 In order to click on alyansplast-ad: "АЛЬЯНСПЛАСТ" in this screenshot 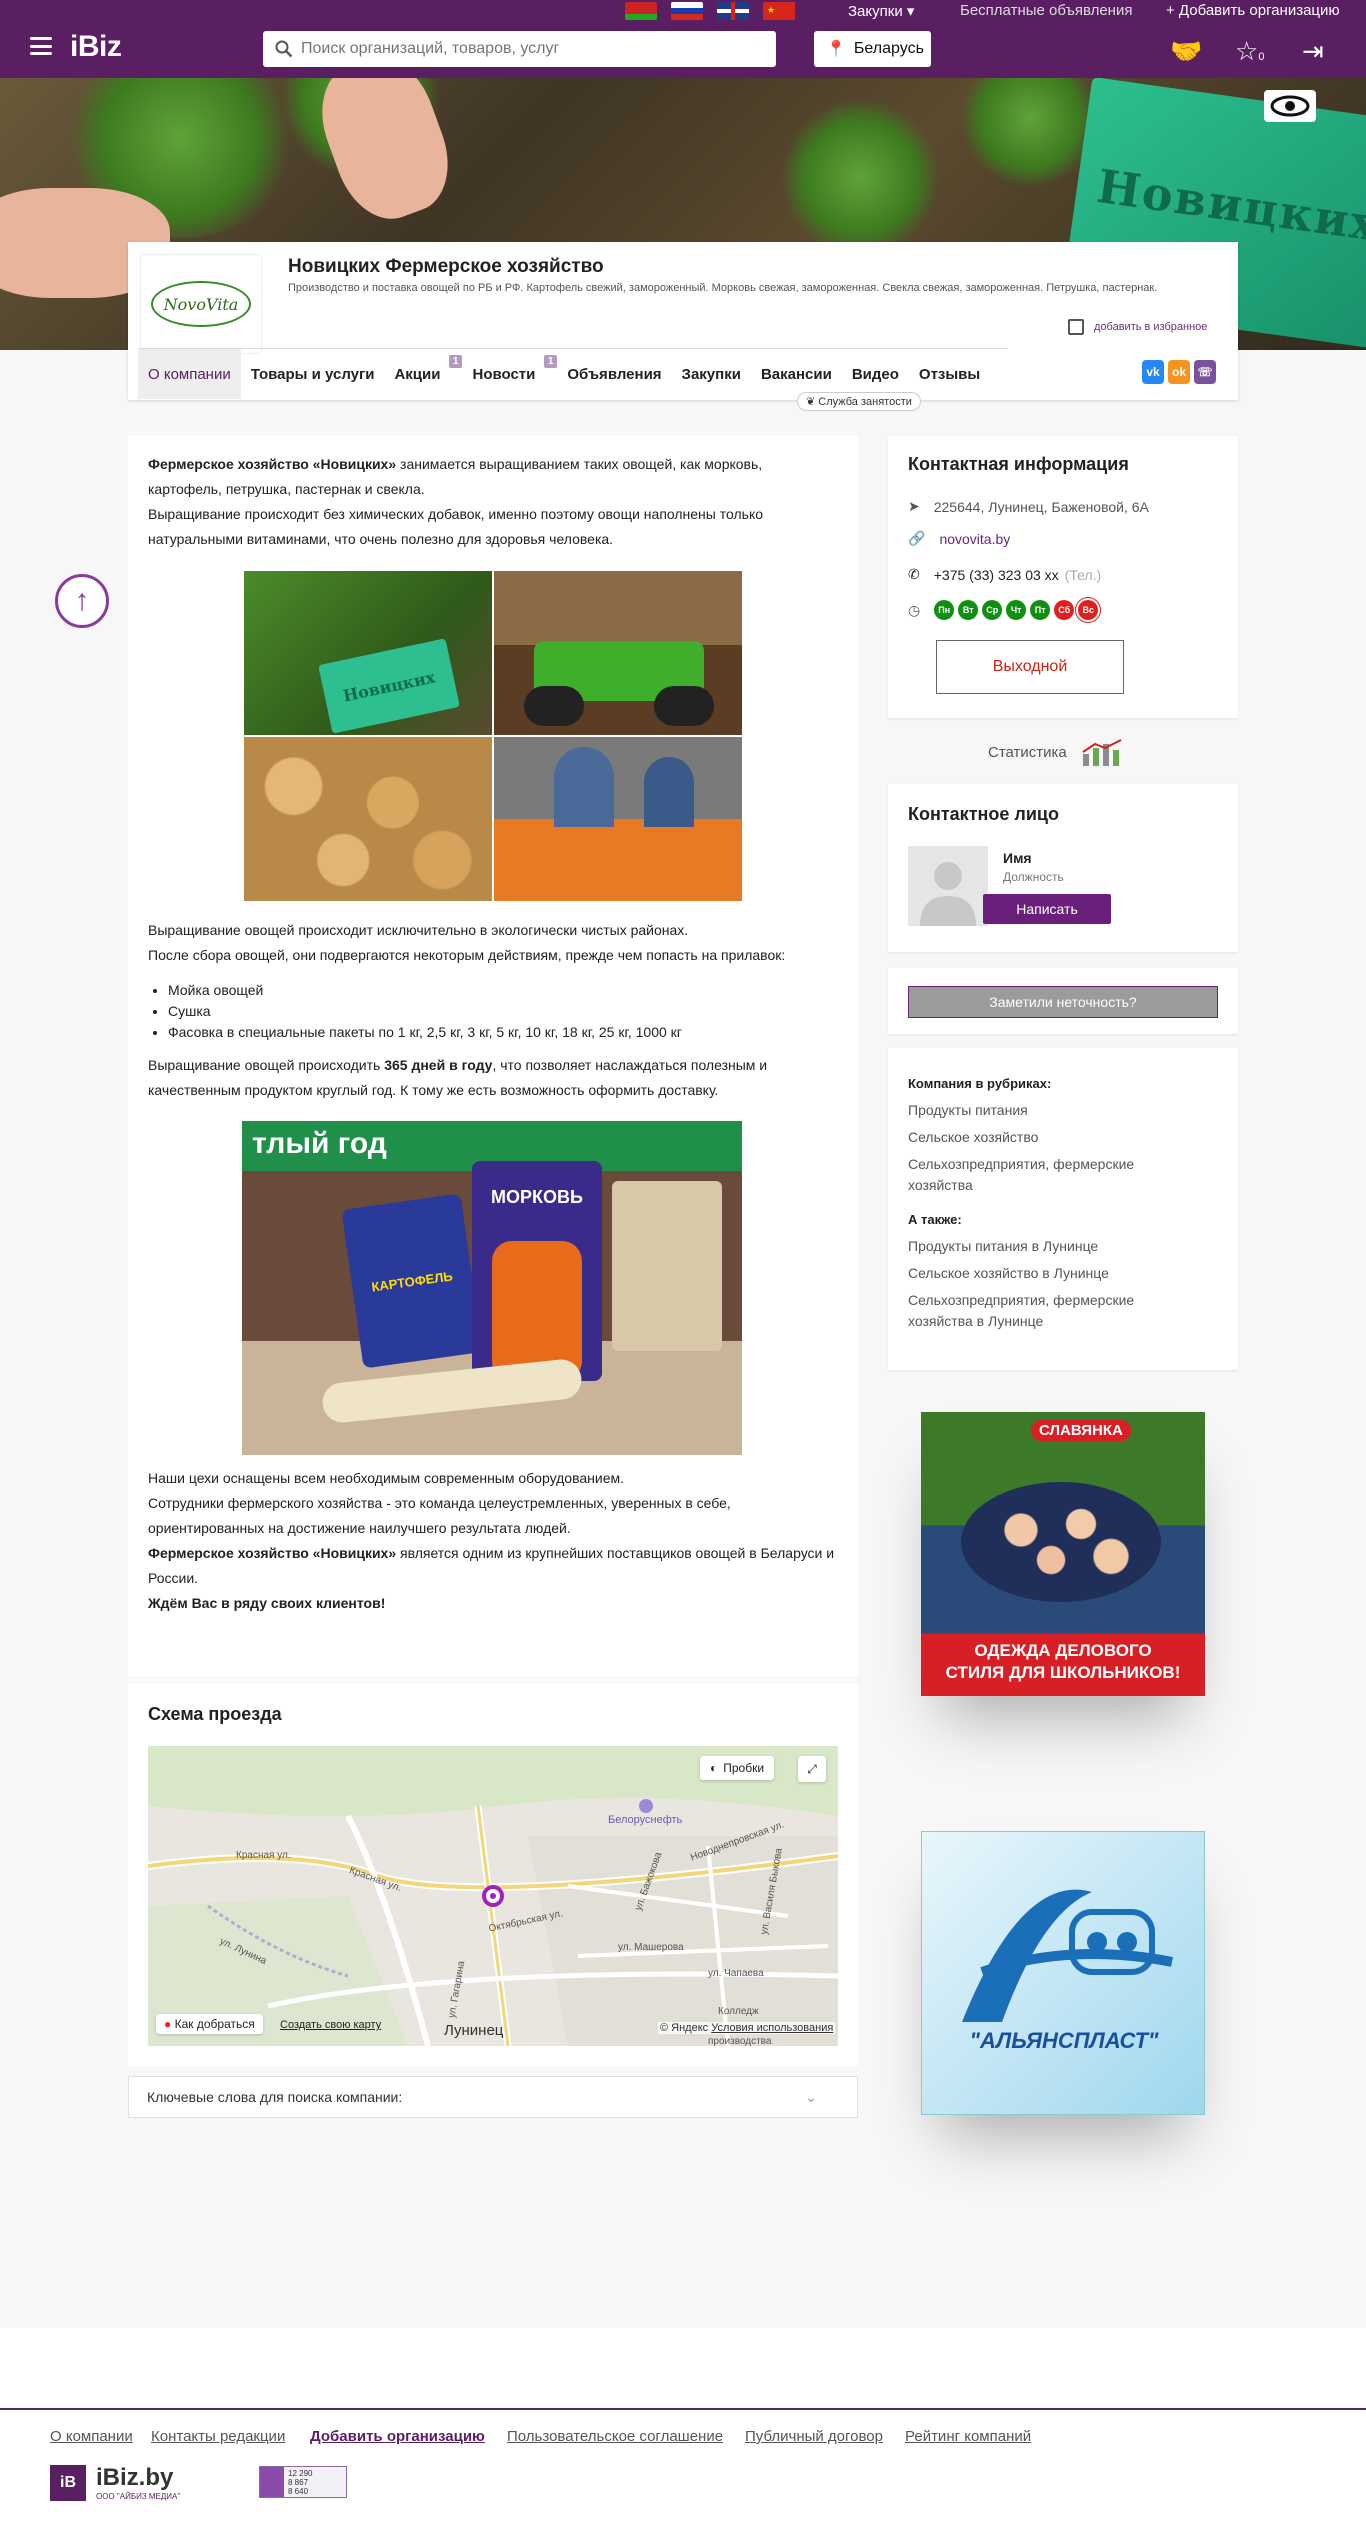, I will do `click(1063, 1973)`.